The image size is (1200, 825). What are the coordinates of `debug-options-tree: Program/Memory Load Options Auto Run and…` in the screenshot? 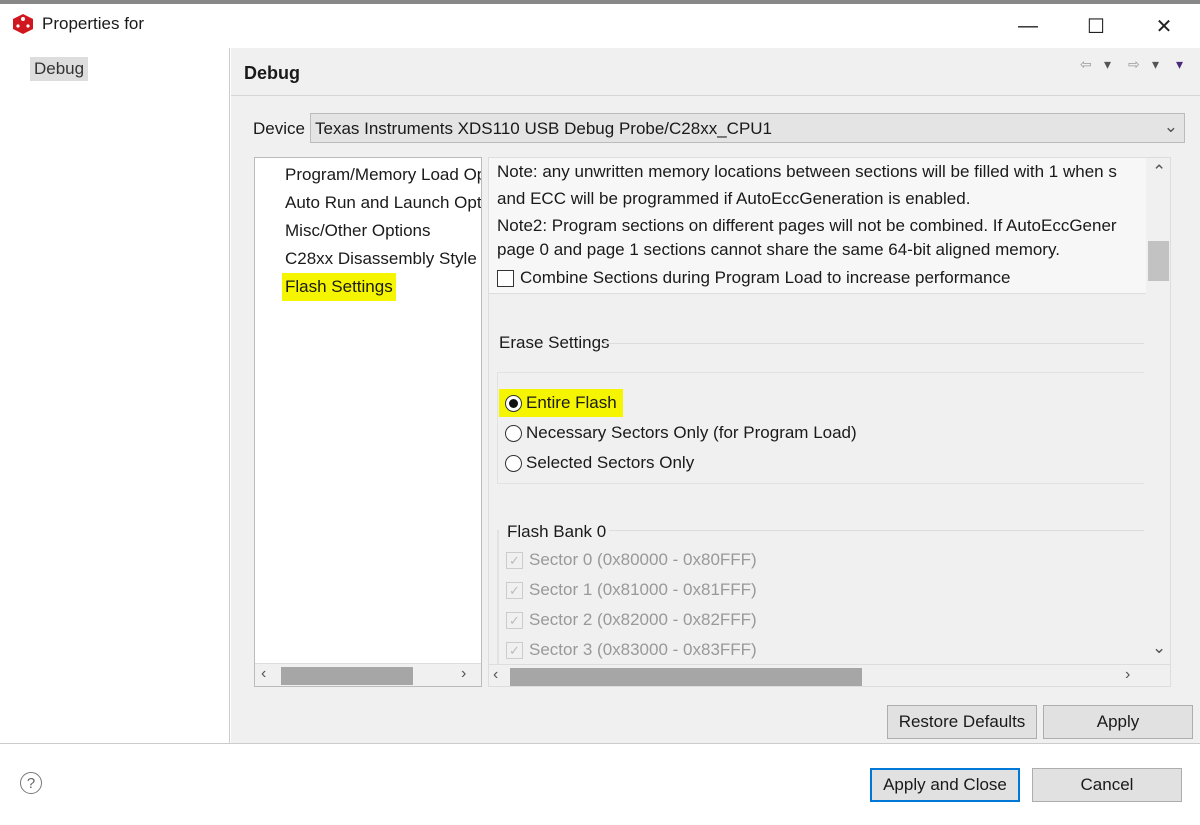 It's located at (368, 422).